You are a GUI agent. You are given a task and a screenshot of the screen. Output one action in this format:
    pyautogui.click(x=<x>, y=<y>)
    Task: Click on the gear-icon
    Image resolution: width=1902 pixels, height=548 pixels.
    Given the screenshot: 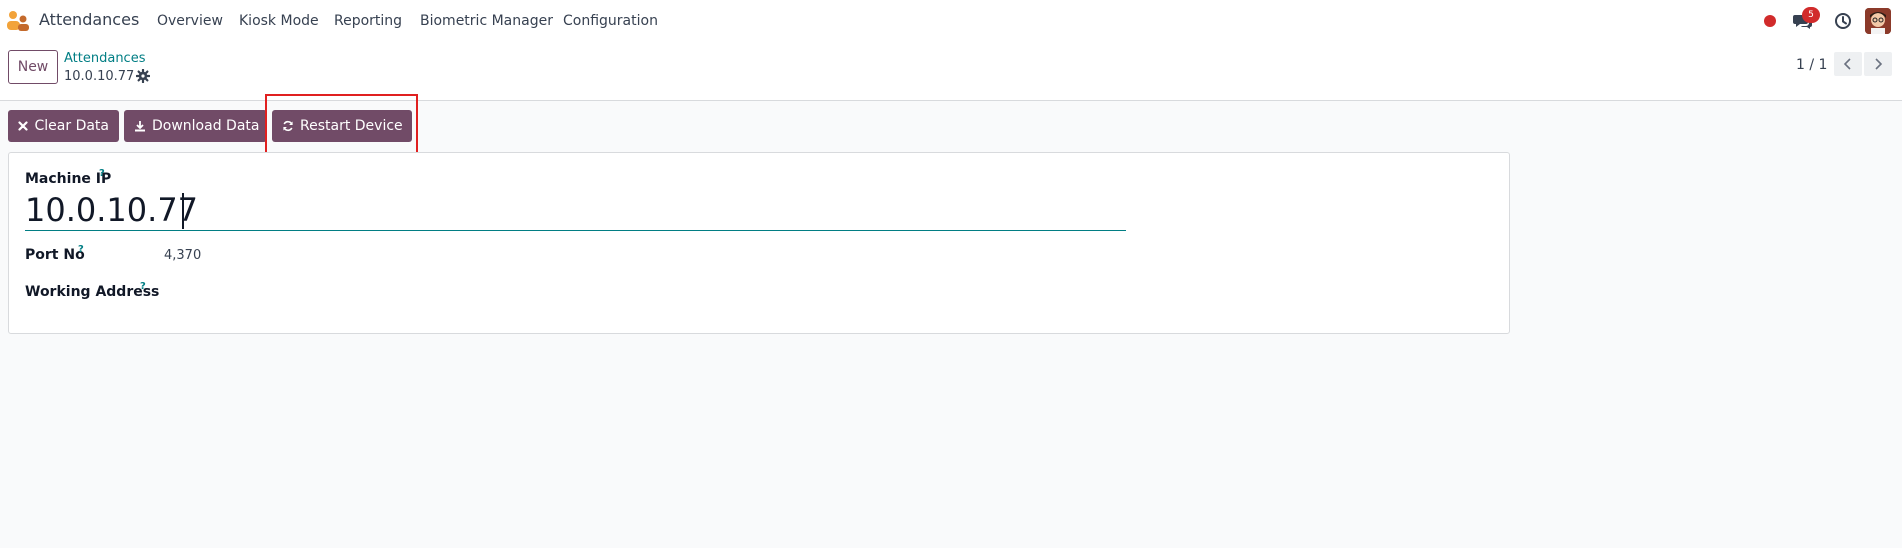 What is the action you would take?
    pyautogui.click(x=143, y=76)
    